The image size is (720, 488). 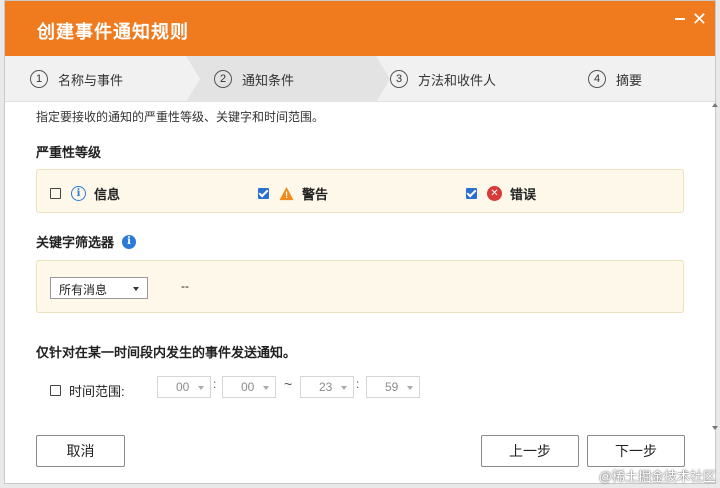 I want to click on prev-button: 上一步, so click(x=530, y=451).